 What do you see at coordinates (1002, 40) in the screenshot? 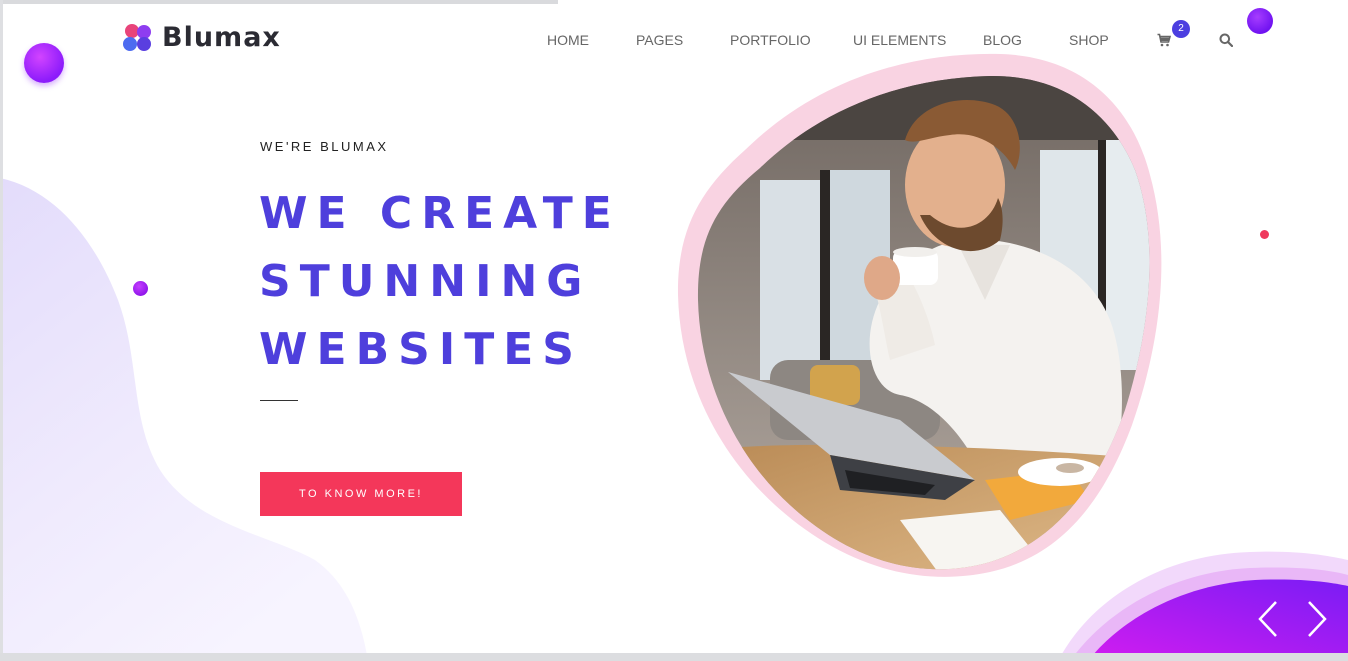
I see `nav-item-blog: BLOG` at bounding box center [1002, 40].